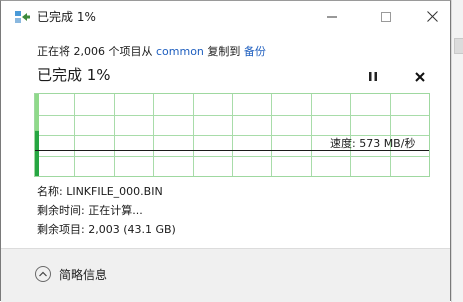 The height and width of the screenshot is (302, 463). I want to click on minimize-icon, so click(332, 17).